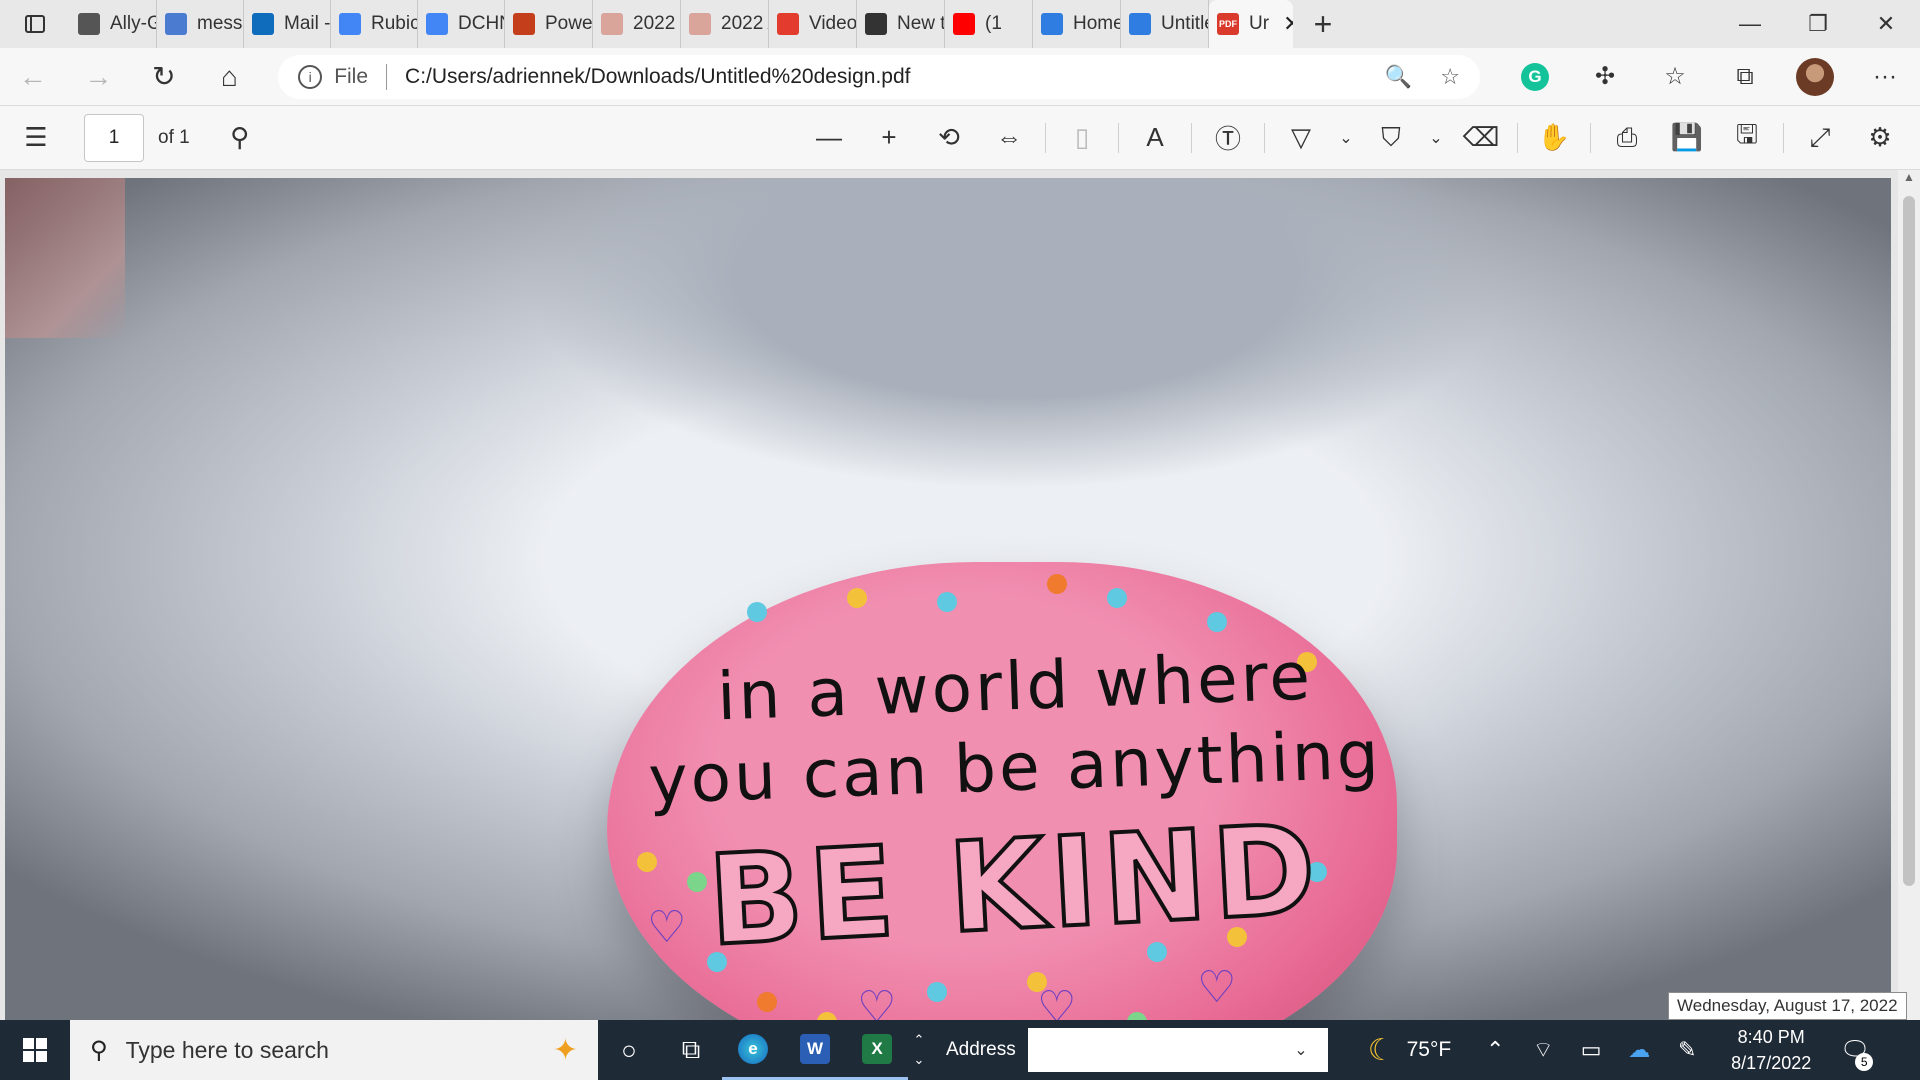 The width and height of the screenshot is (1920, 1080). I want to click on touch-writing-button: ✋, so click(1554, 138).